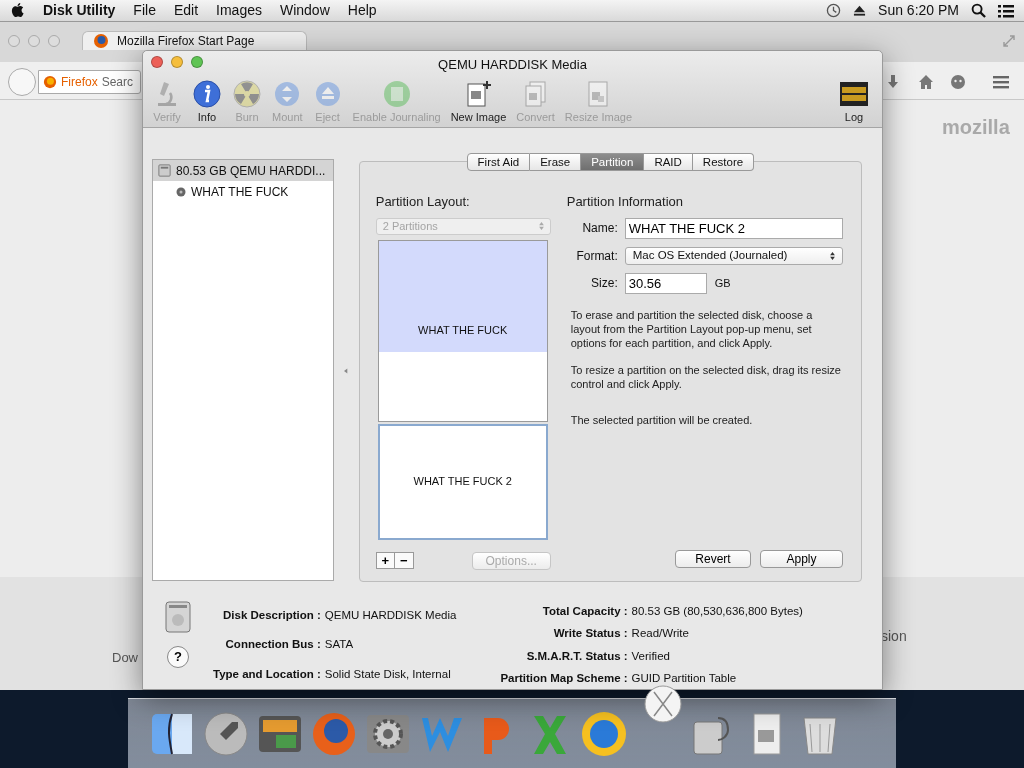 The height and width of the screenshot is (768, 1024). I want to click on info-label: Type and Location :, so click(267, 674).